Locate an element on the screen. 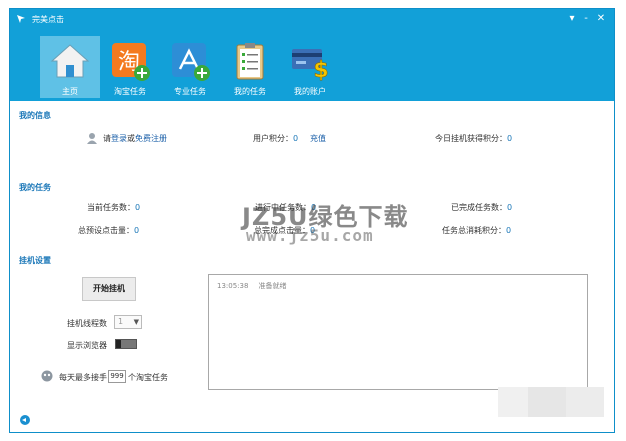 The width and height of the screenshot is (626, 441). consumed-label: 任务总消耗积分： is located at coordinates (474, 230).